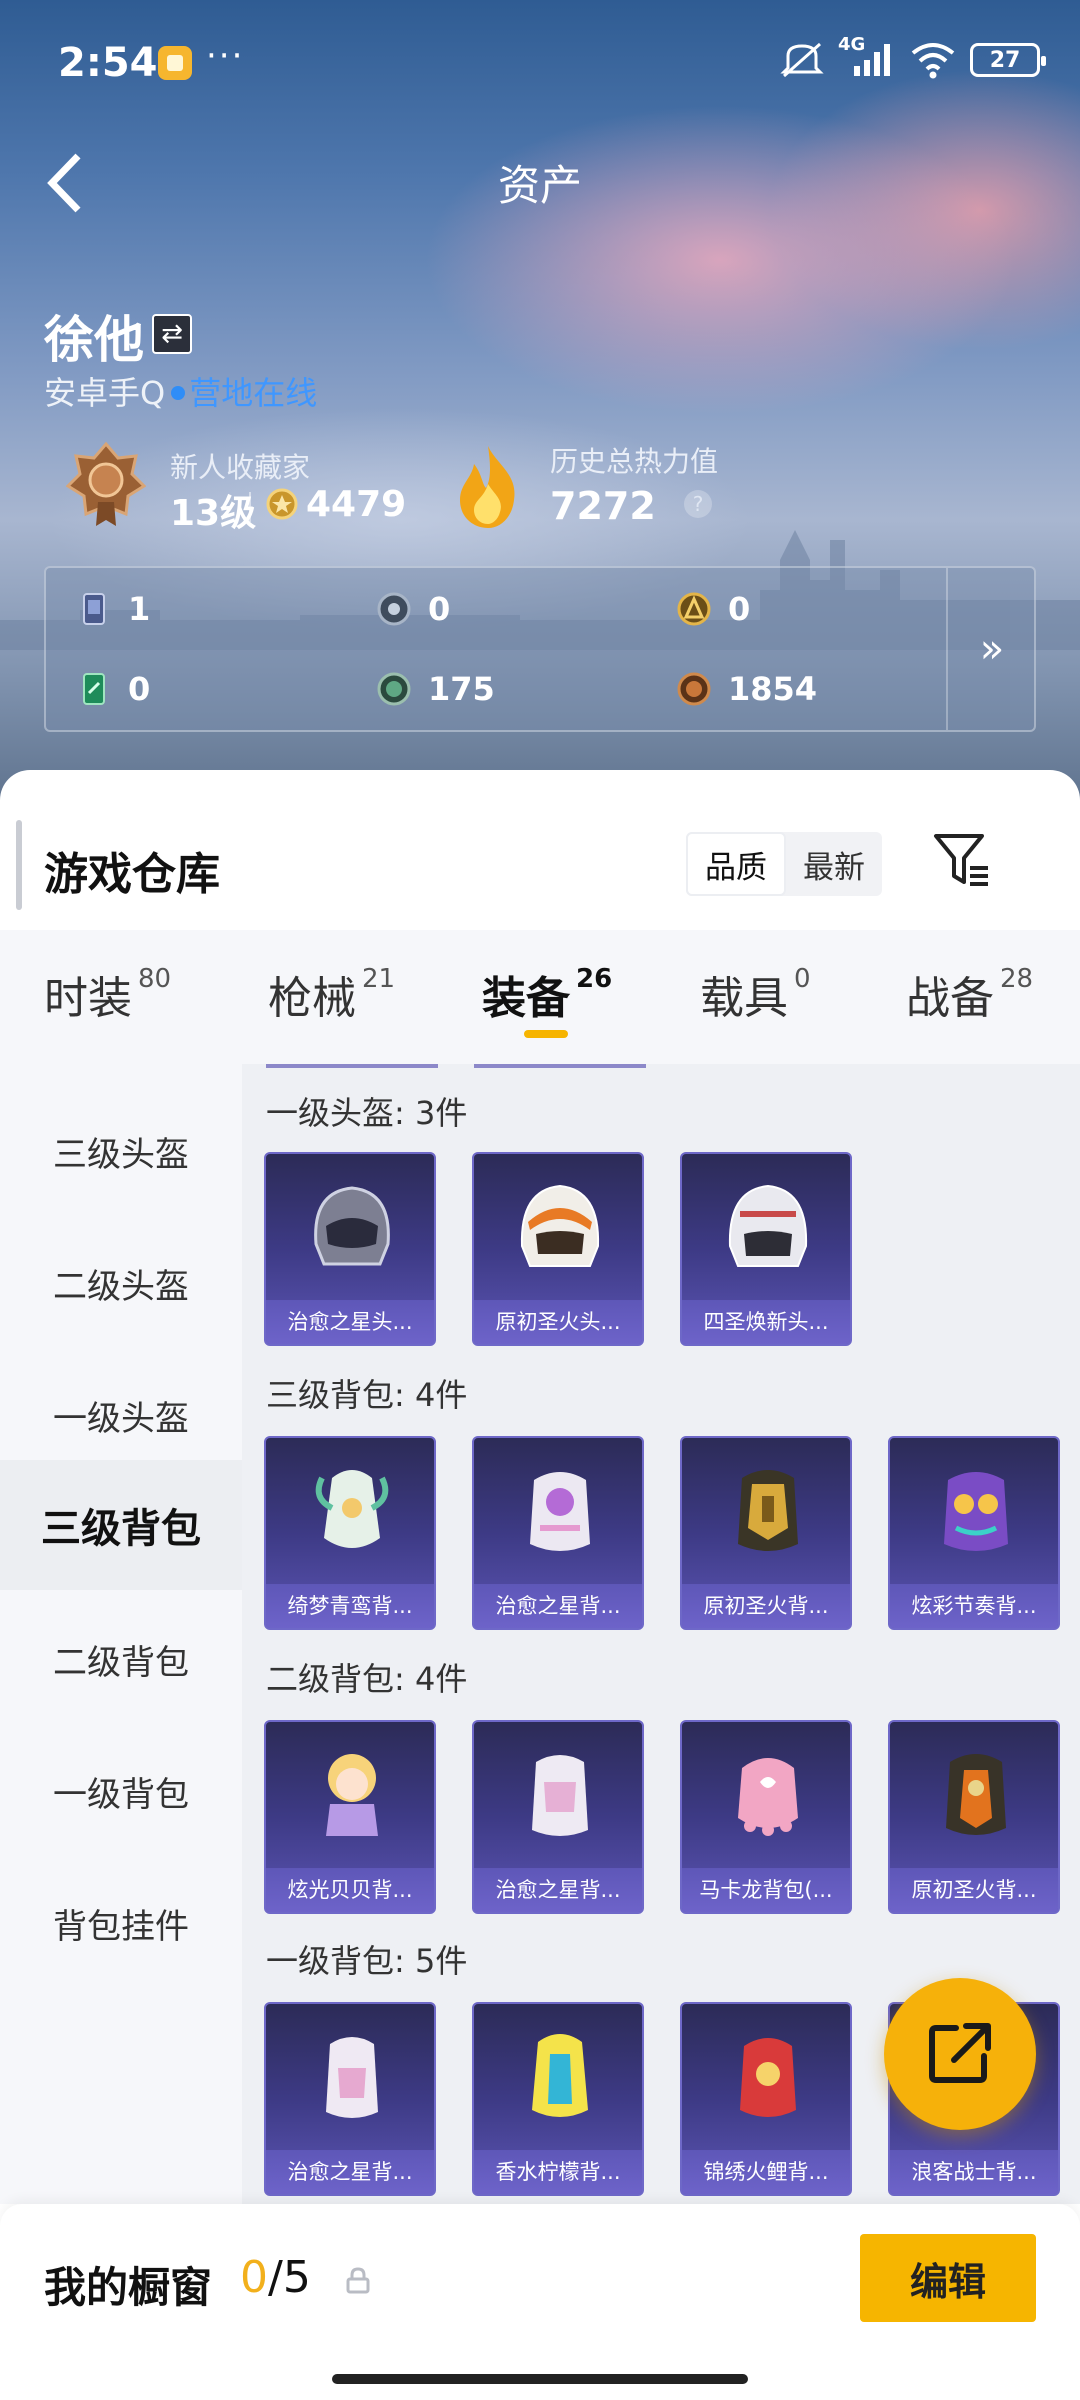 This screenshot has height=2400, width=1080. I want to click on currency-value: 175, so click(461, 689).